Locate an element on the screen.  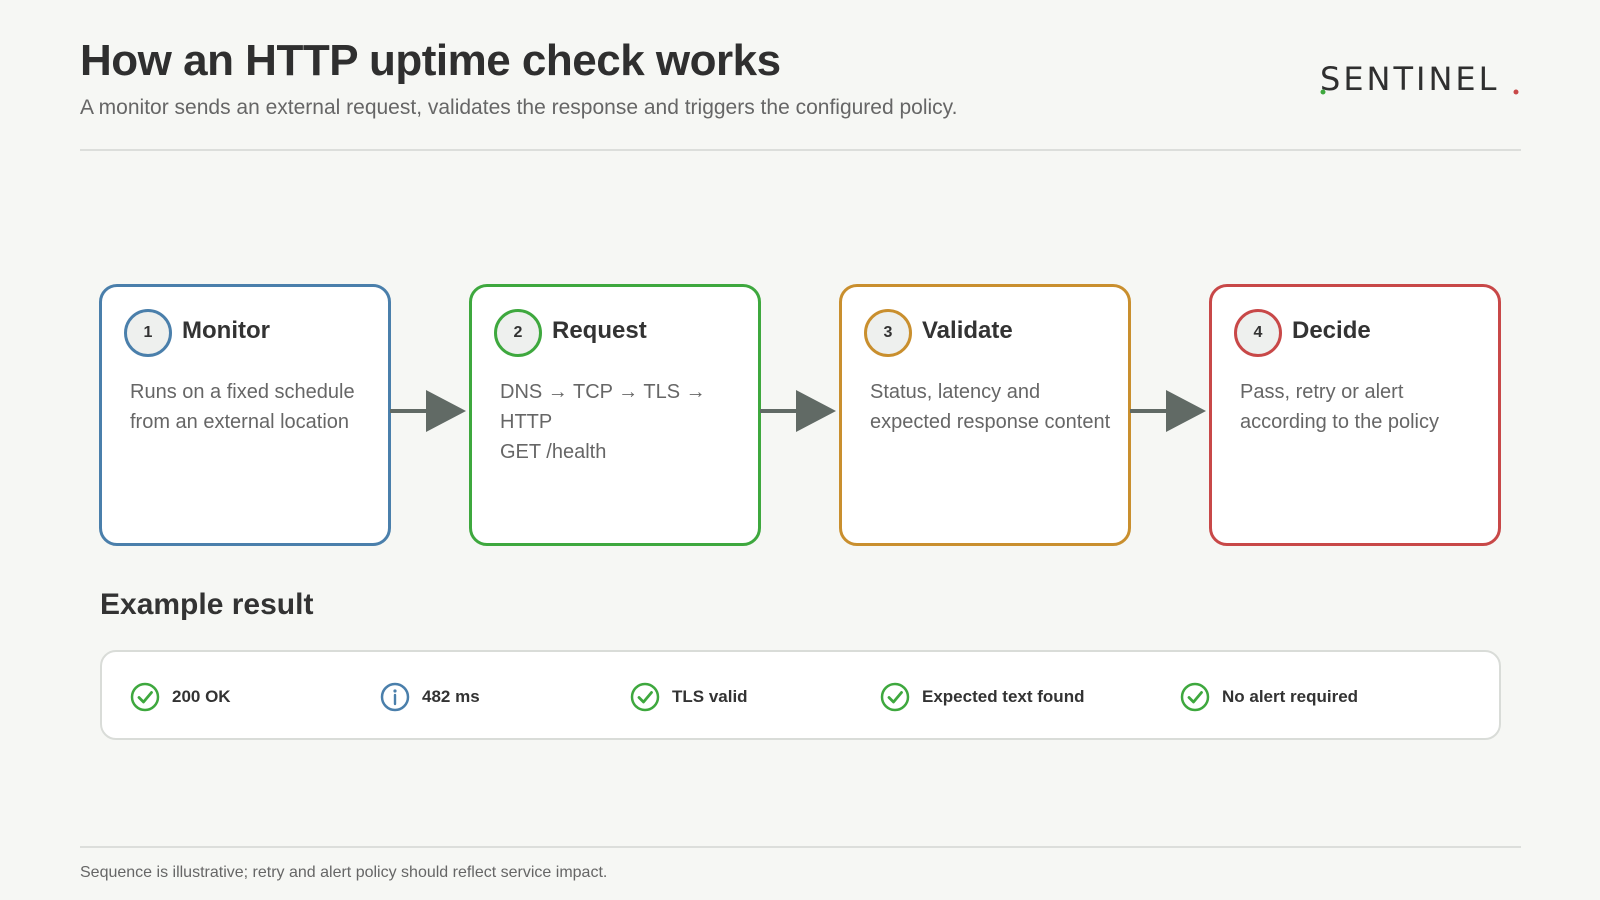
step-title: Request is located at coordinates (599, 330).